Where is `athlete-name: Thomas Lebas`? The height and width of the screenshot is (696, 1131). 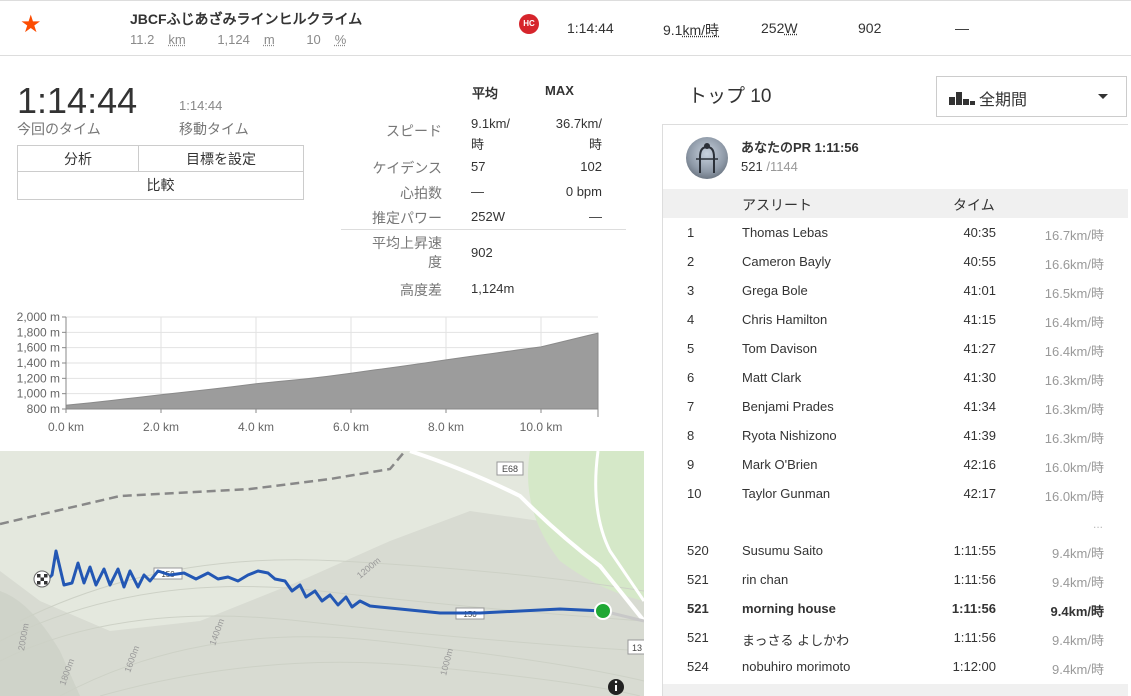 athlete-name: Thomas Lebas is located at coordinates (785, 232).